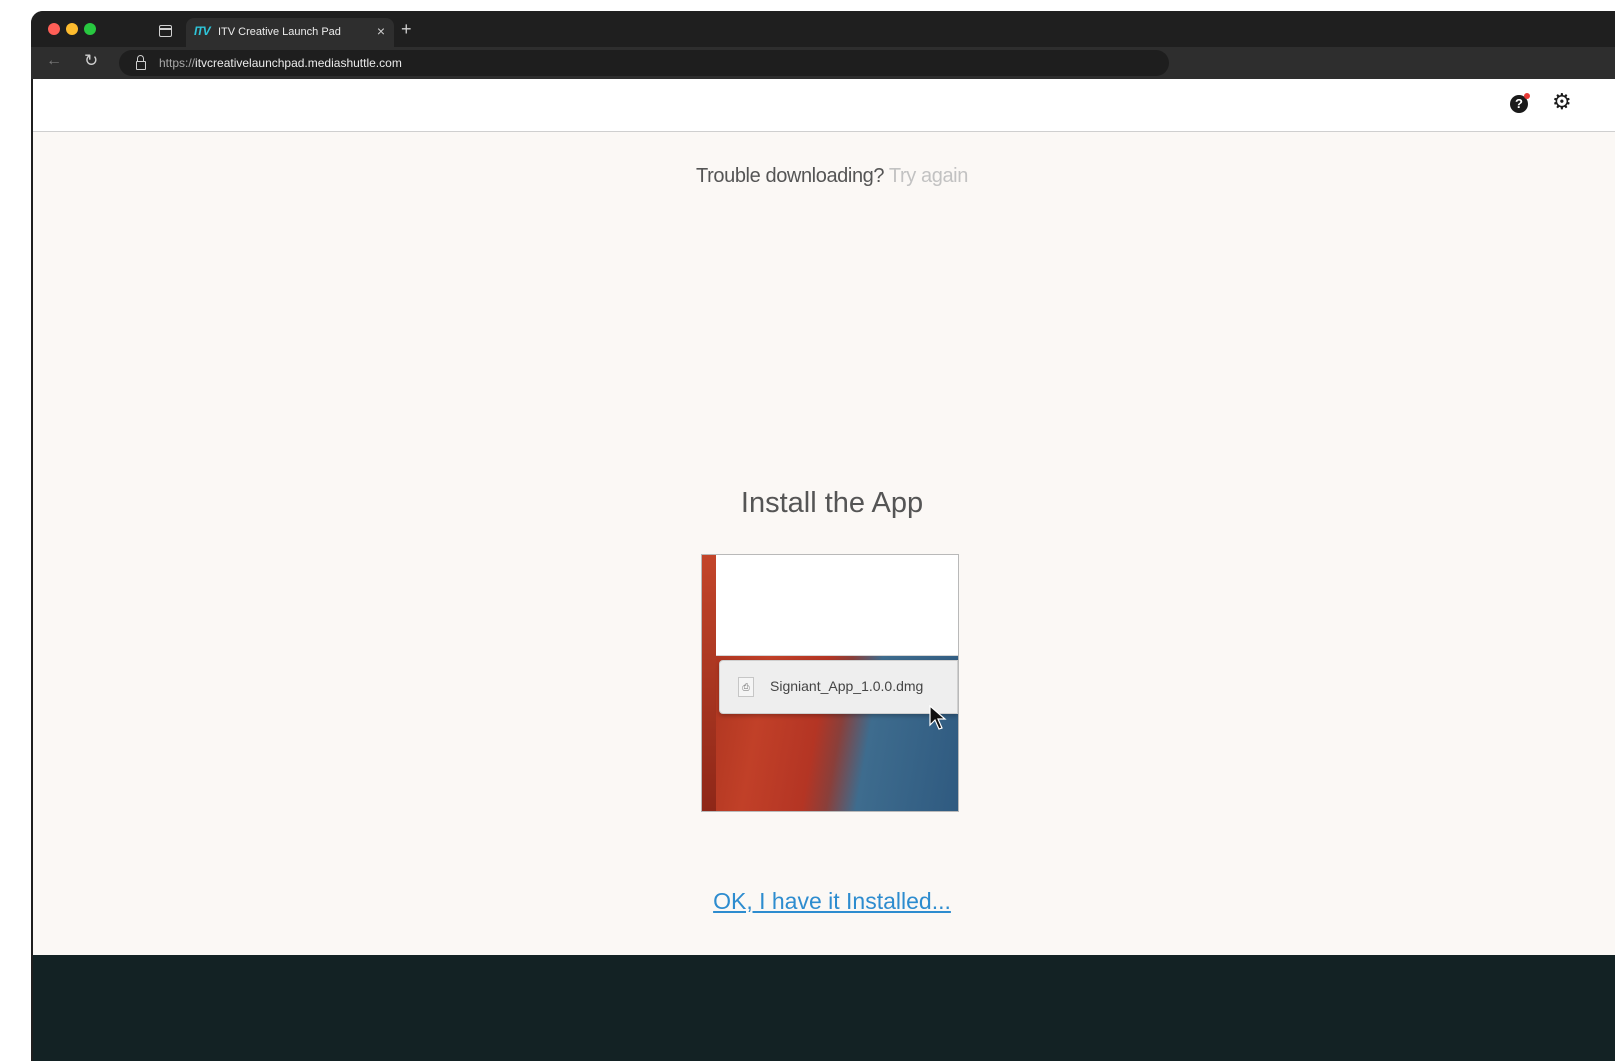 This screenshot has width=1615, height=1061. Describe the element at coordinates (746, 687) in the screenshot. I see `dmg-file-icon: ⎙` at that location.